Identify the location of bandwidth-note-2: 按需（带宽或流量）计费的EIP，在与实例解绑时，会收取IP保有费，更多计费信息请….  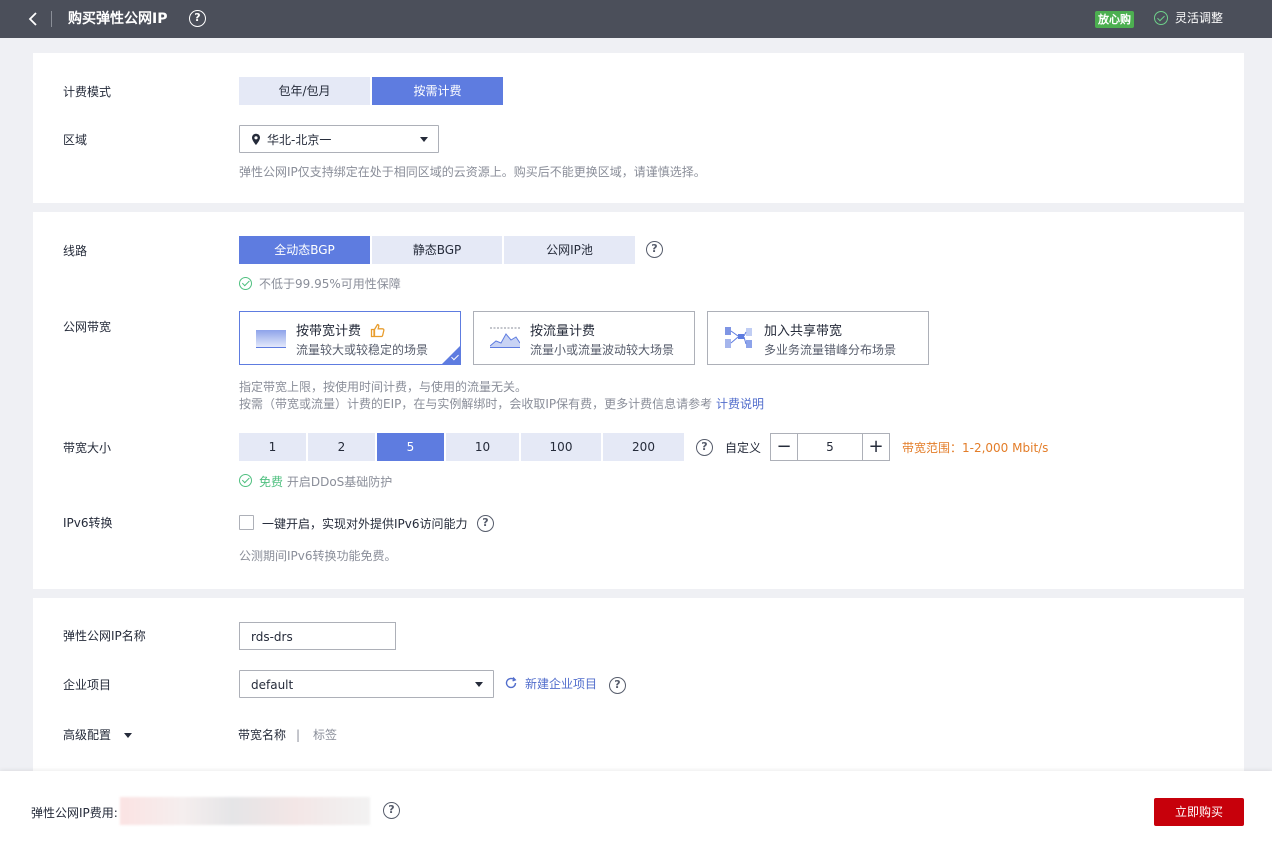
(501, 404).